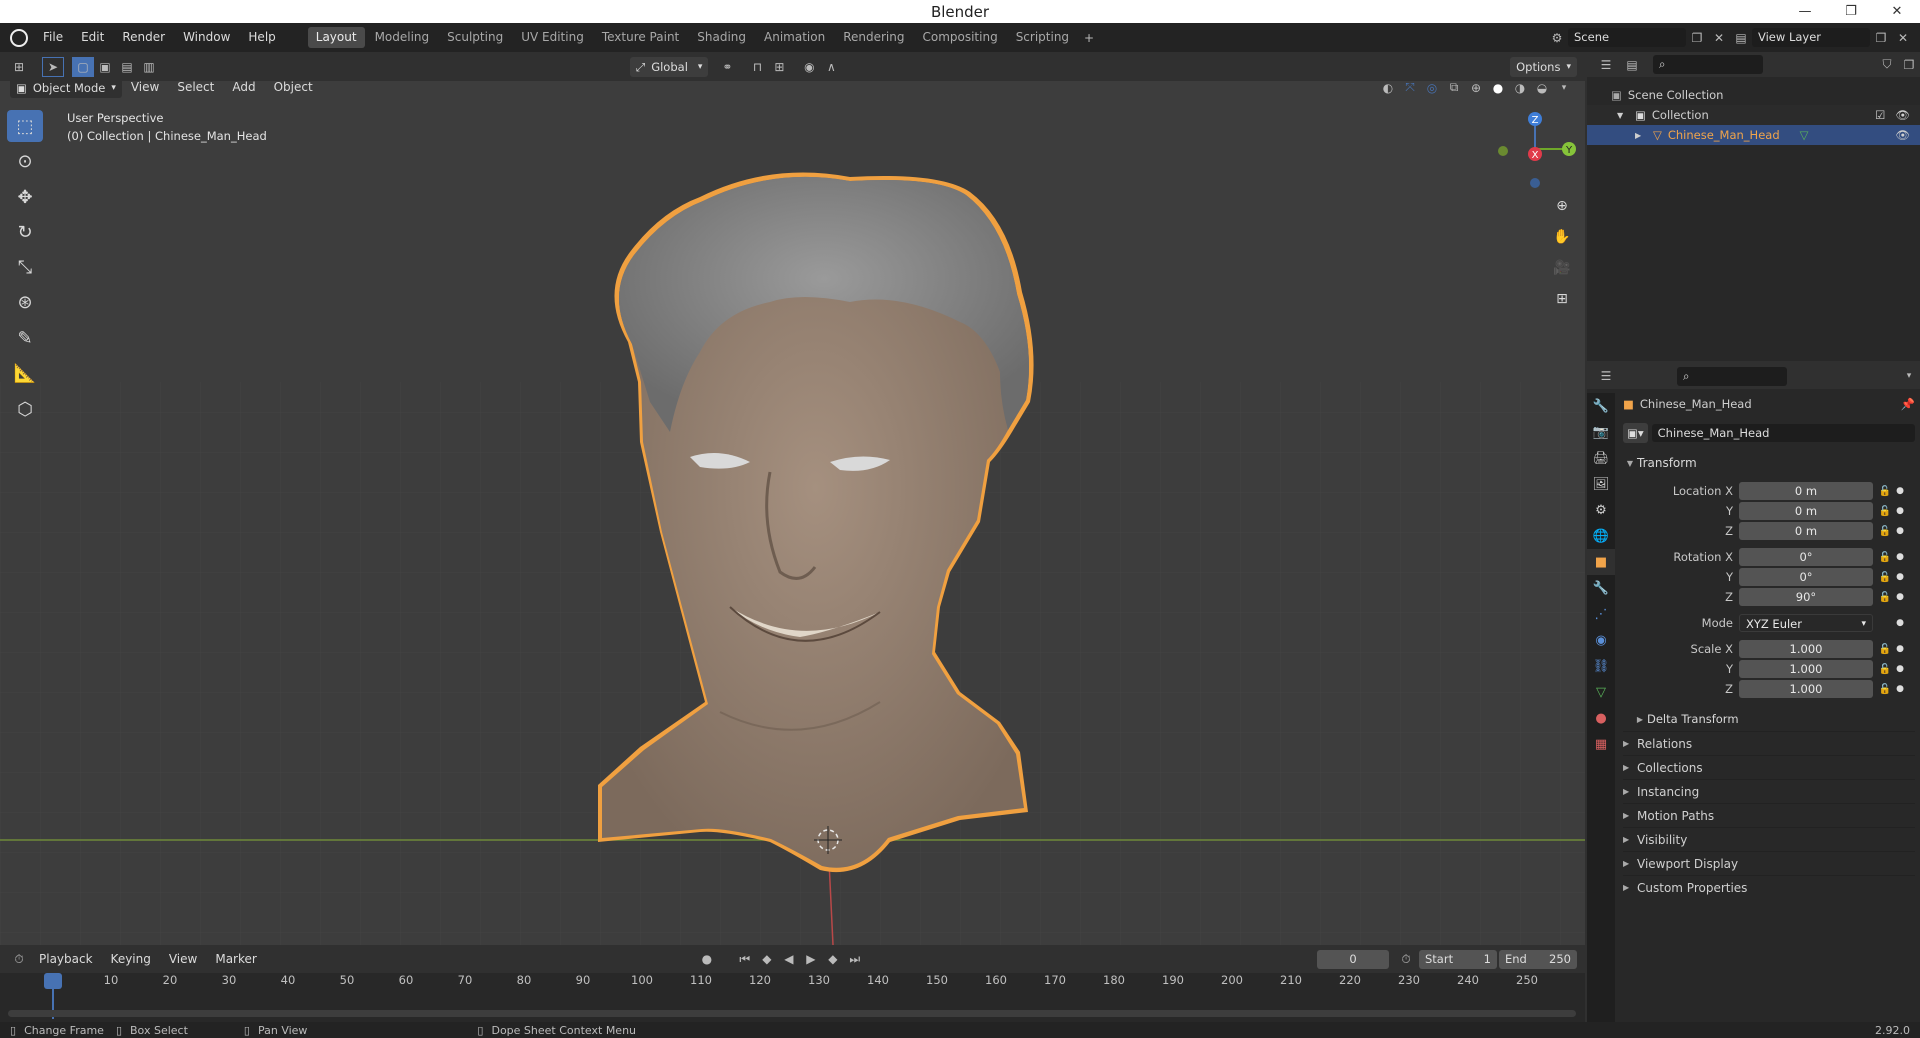  Describe the element at coordinates (640, 37) in the screenshot. I see `tab-texture-paint: Texture Paint` at that location.